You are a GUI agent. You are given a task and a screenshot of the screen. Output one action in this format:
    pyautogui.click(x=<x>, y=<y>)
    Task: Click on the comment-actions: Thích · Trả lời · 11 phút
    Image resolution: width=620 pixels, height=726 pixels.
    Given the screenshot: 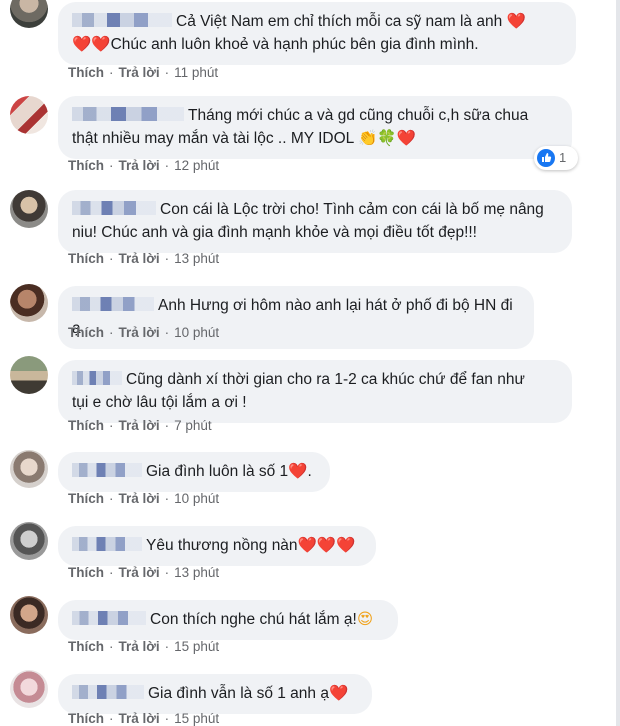 What is the action you would take?
    pyautogui.click(x=143, y=72)
    